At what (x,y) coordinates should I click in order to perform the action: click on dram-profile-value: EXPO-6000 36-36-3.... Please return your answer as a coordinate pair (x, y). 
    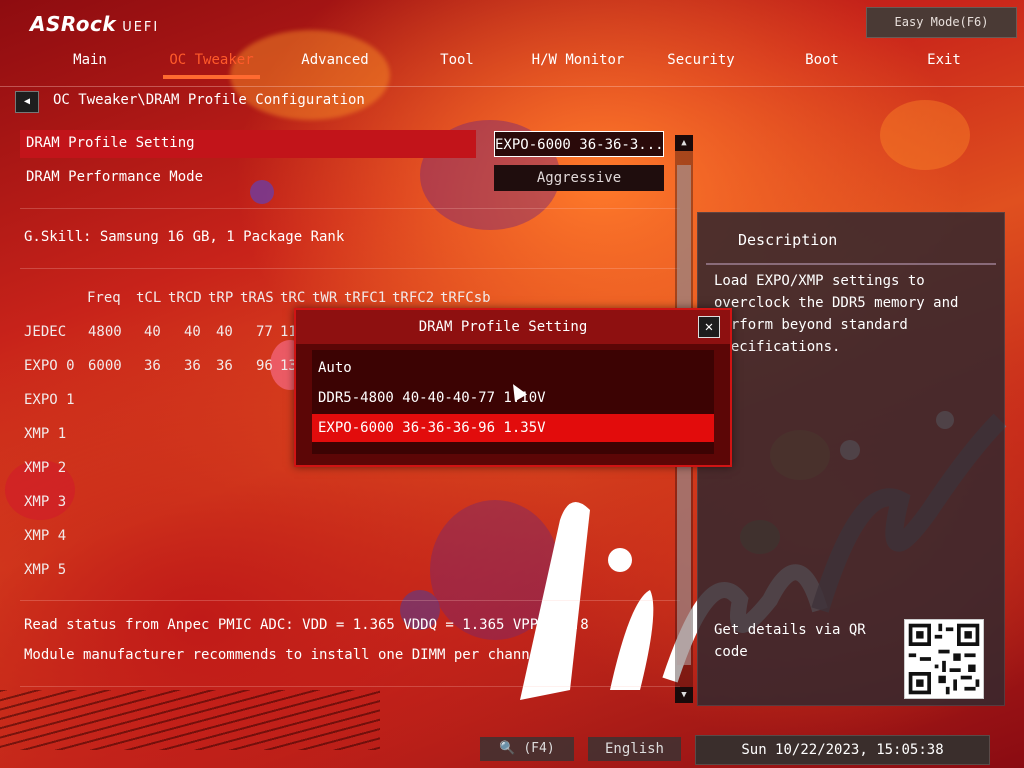
    Looking at the image, I should click on (579, 144).